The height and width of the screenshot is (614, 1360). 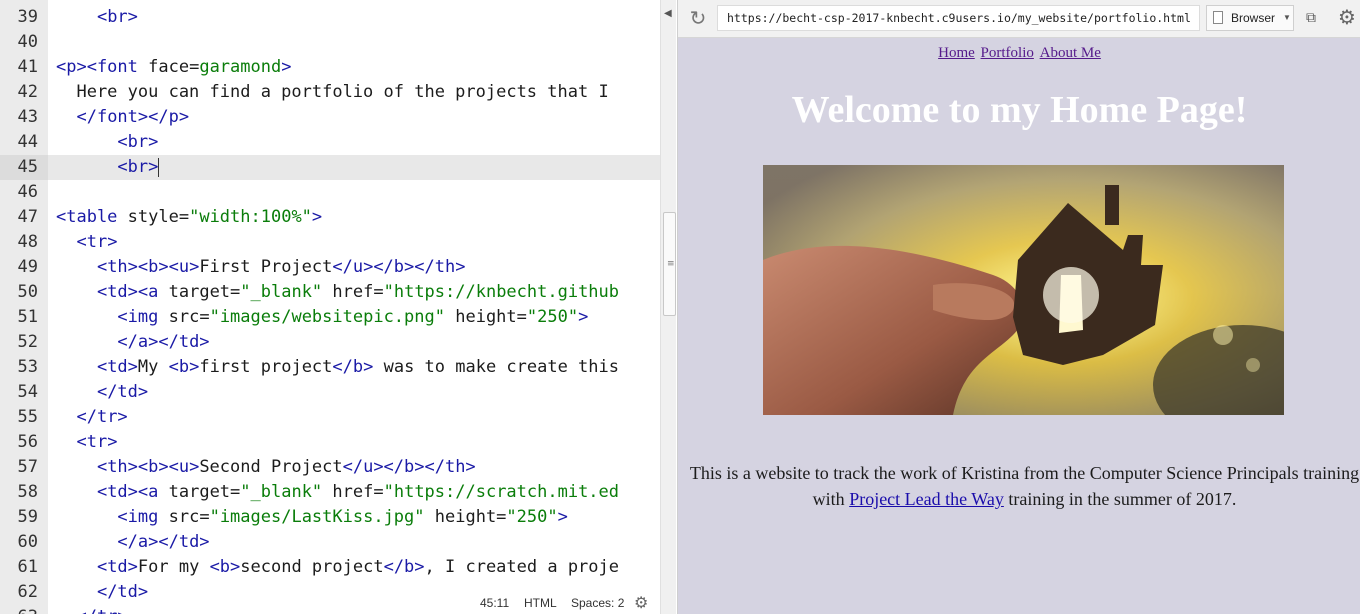 I want to click on line-number: 55, so click(x=27, y=417).